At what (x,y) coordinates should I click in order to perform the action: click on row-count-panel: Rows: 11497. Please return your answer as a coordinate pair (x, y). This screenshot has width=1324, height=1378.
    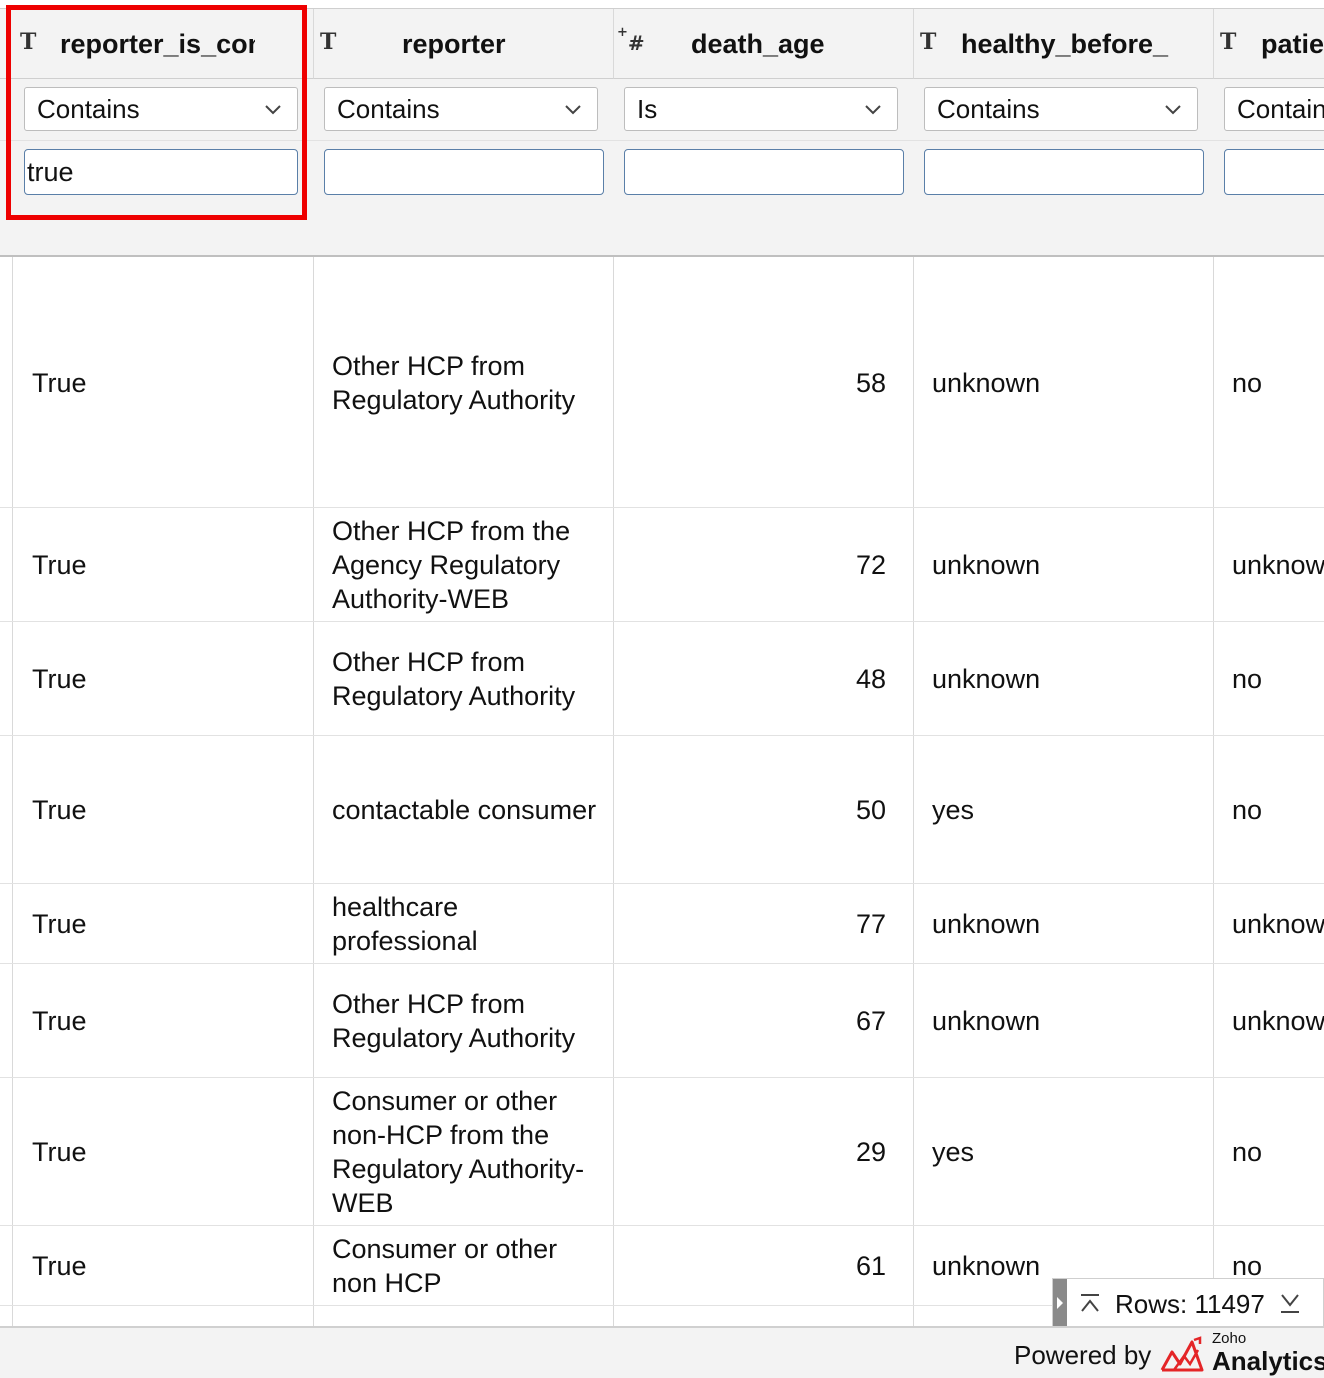
    Looking at the image, I should click on (1188, 1302).